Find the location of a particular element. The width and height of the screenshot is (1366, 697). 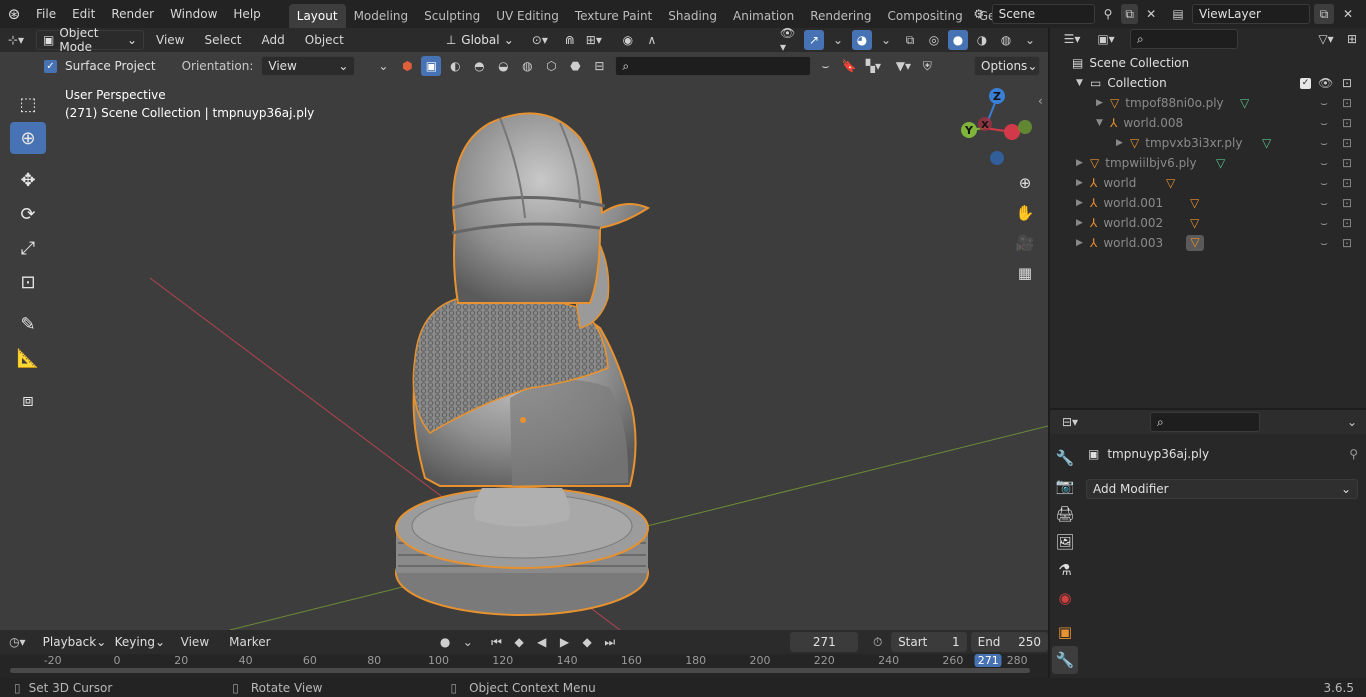

playhead-frame-label: 271 is located at coordinates (988, 660).